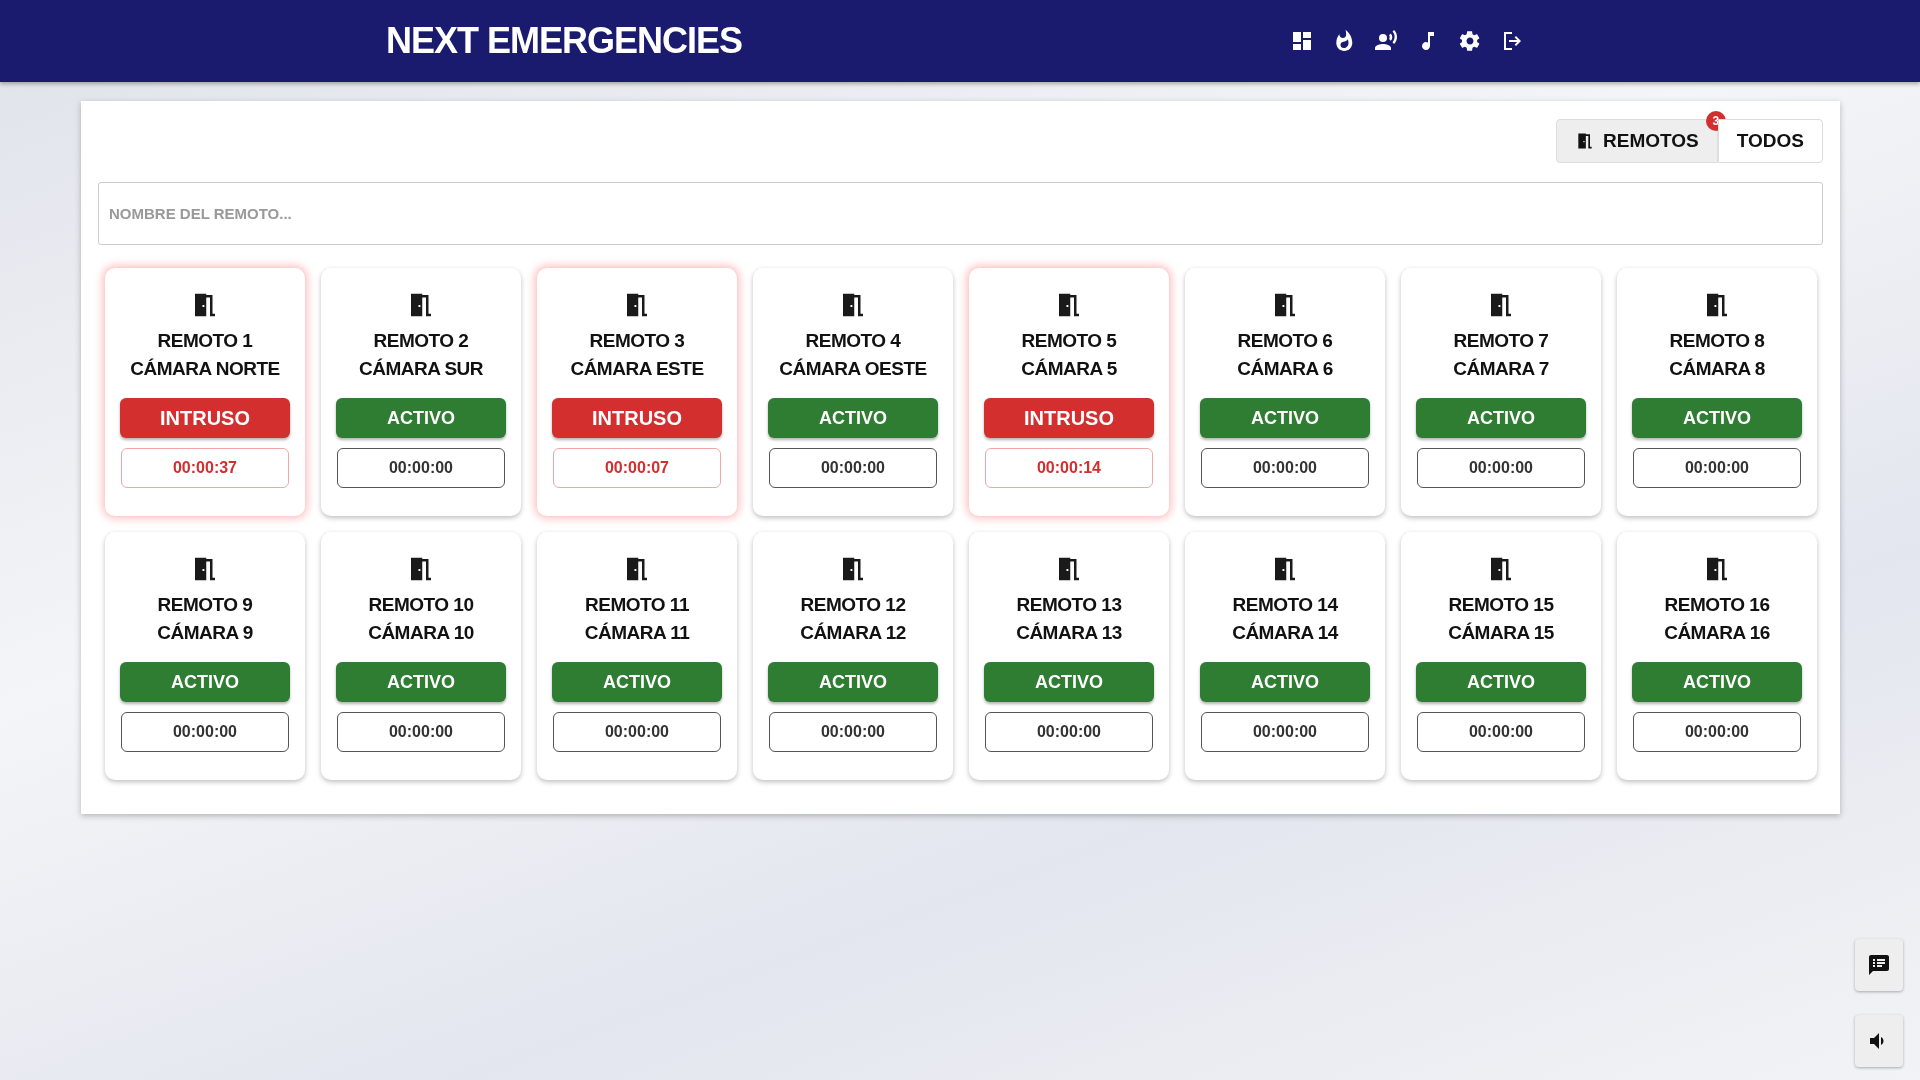 This screenshot has height=1080, width=1920. Describe the element at coordinates (853, 369) in the screenshot. I see `camera-name: CÁMARA OESTE` at that location.